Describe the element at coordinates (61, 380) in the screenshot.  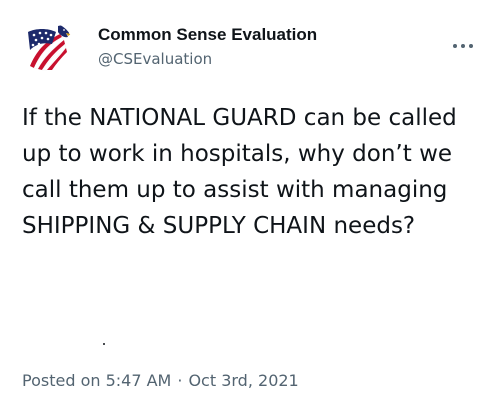
I see `posted-prefix: Posted on` at that location.